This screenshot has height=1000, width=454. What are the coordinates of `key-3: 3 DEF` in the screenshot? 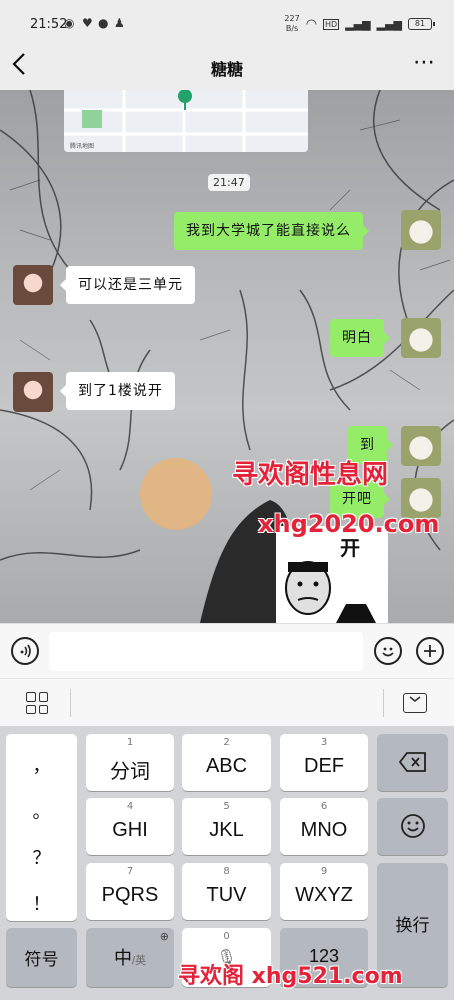 It's located at (324, 762).